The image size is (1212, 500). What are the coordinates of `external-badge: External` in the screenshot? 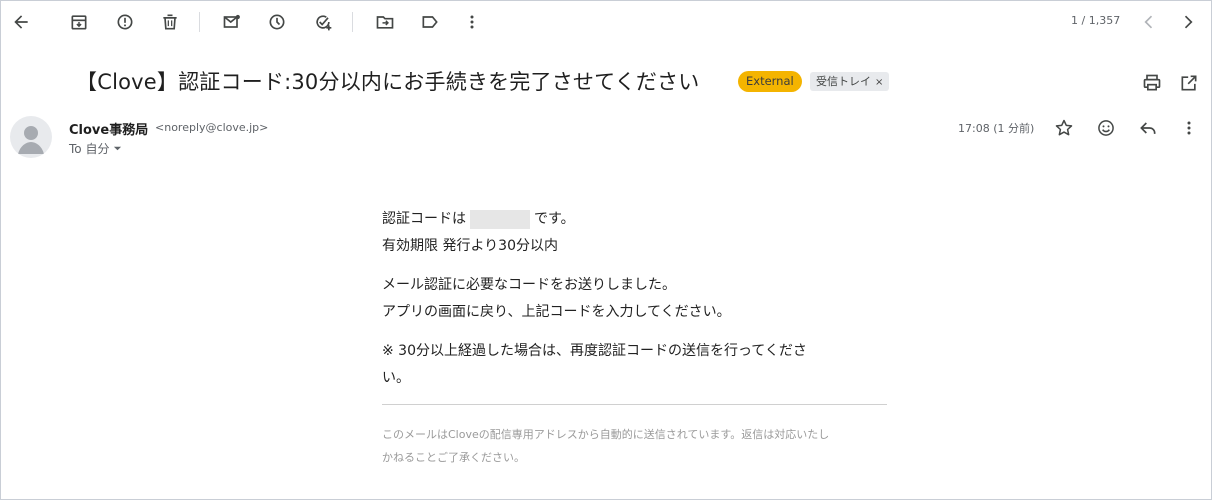 It's located at (770, 81).